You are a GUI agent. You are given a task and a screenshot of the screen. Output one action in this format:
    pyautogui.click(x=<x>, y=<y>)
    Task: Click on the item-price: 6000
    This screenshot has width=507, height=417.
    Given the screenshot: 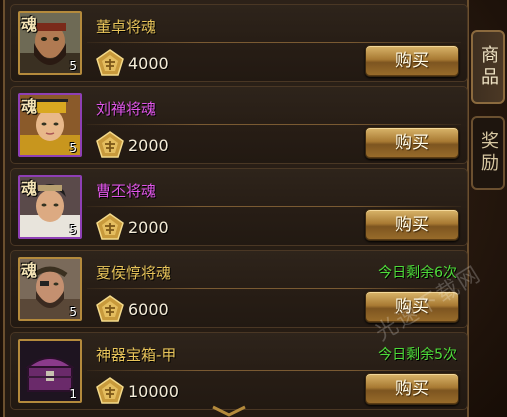 What is the action you would take?
    pyautogui.click(x=148, y=309)
    